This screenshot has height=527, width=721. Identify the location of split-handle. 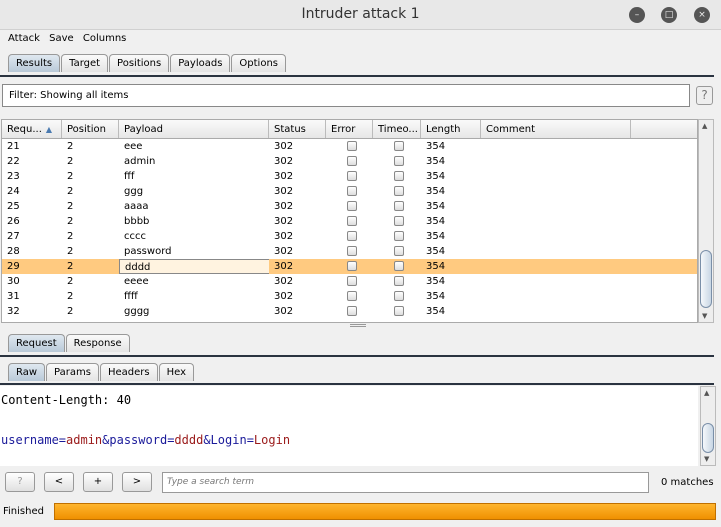
(358, 325).